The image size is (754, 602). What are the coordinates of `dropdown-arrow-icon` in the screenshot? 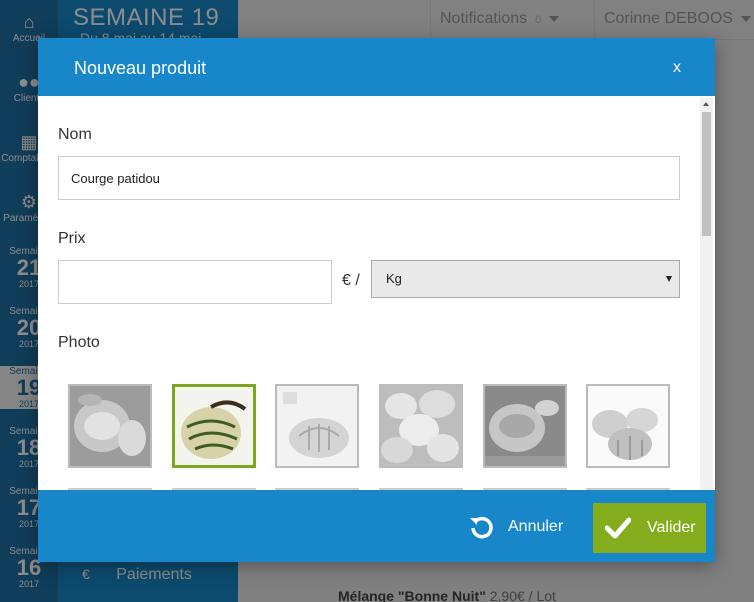 It's located at (669, 279).